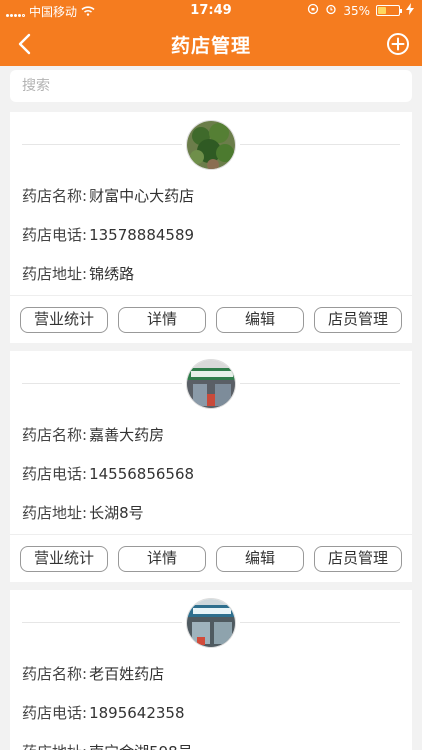 Image resolution: width=422 pixels, height=750 pixels. I want to click on store-phone-row: 药店电话: 14556856568, so click(211, 473).